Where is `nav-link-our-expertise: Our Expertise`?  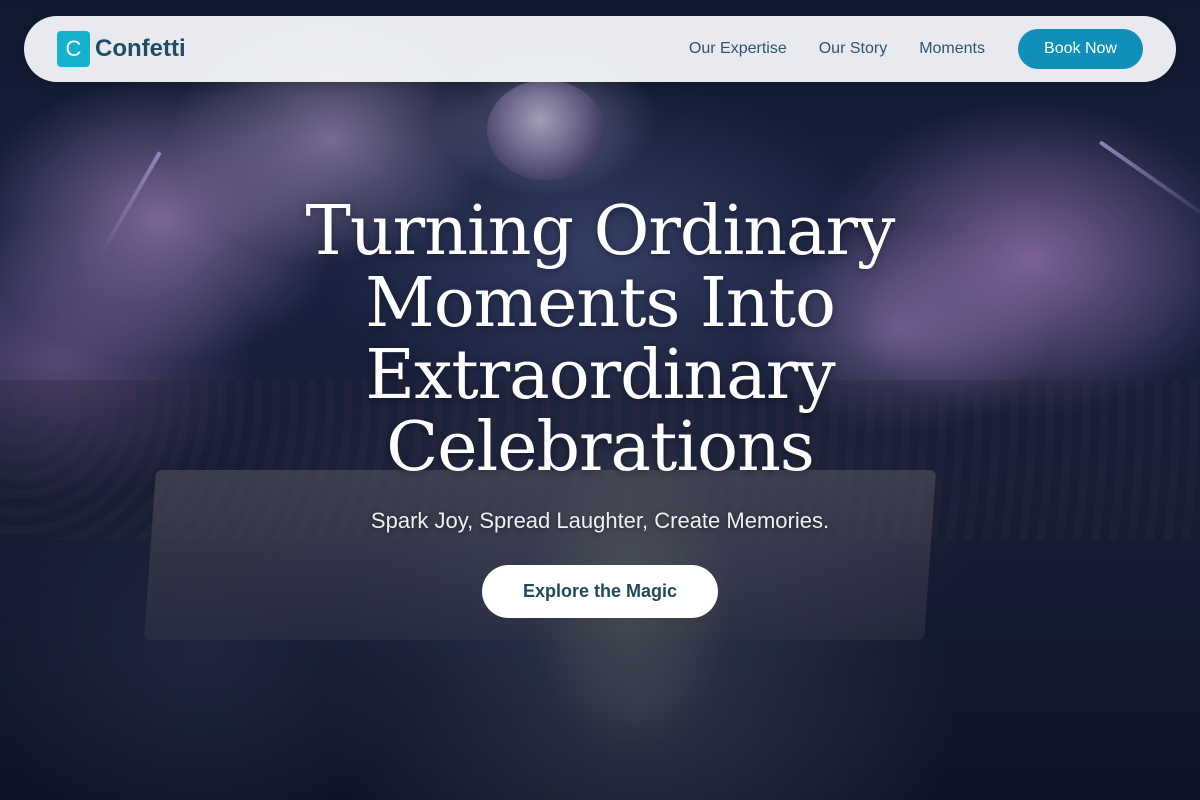 nav-link-our-expertise: Our Expertise is located at coordinates (738, 49).